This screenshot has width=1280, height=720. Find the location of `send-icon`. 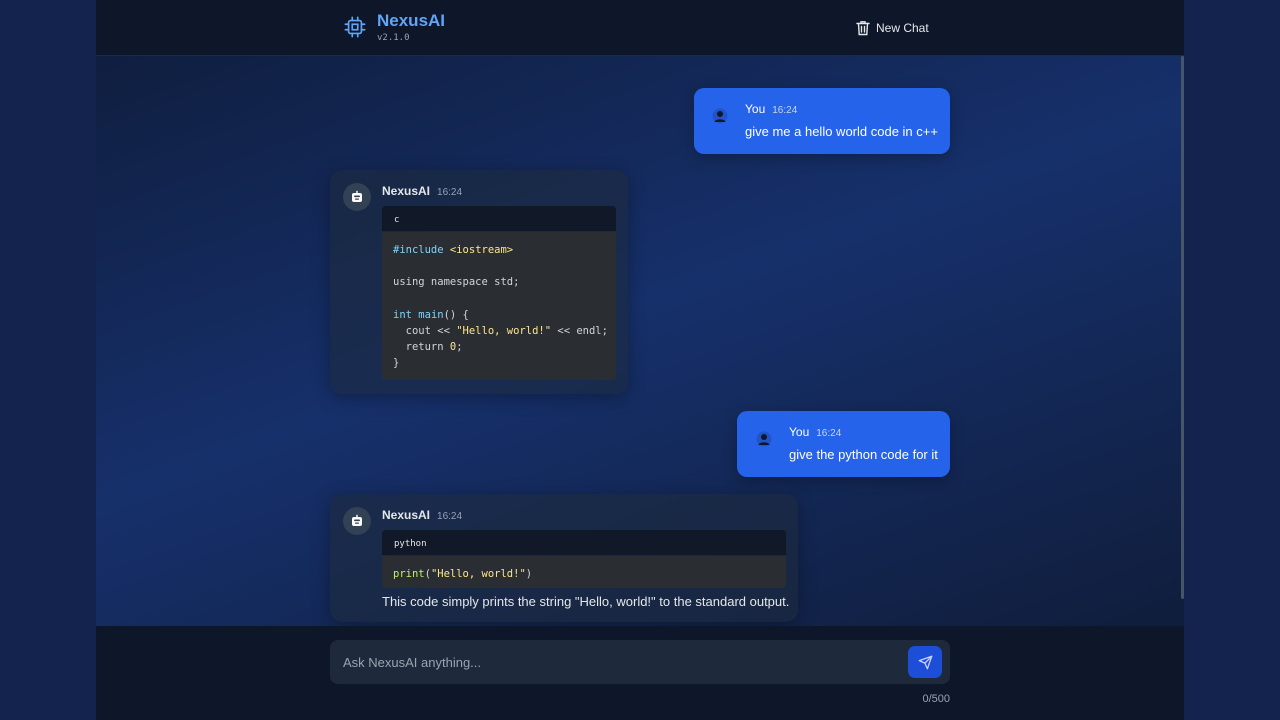

send-icon is located at coordinates (925, 662).